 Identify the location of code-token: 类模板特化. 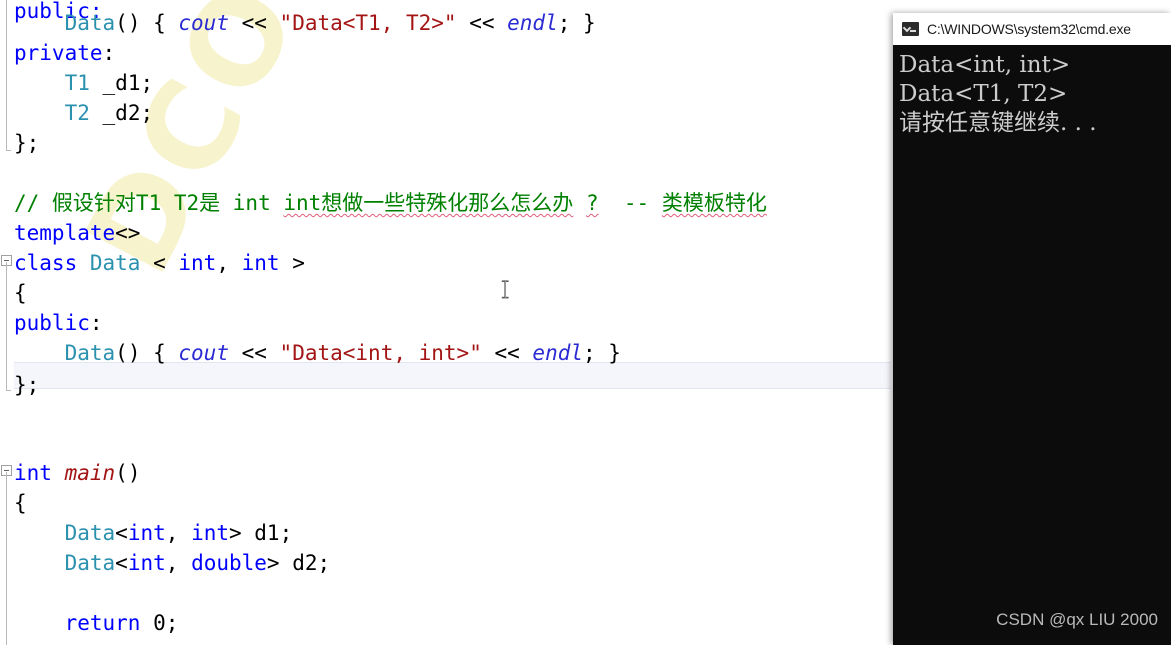
(714, 203).